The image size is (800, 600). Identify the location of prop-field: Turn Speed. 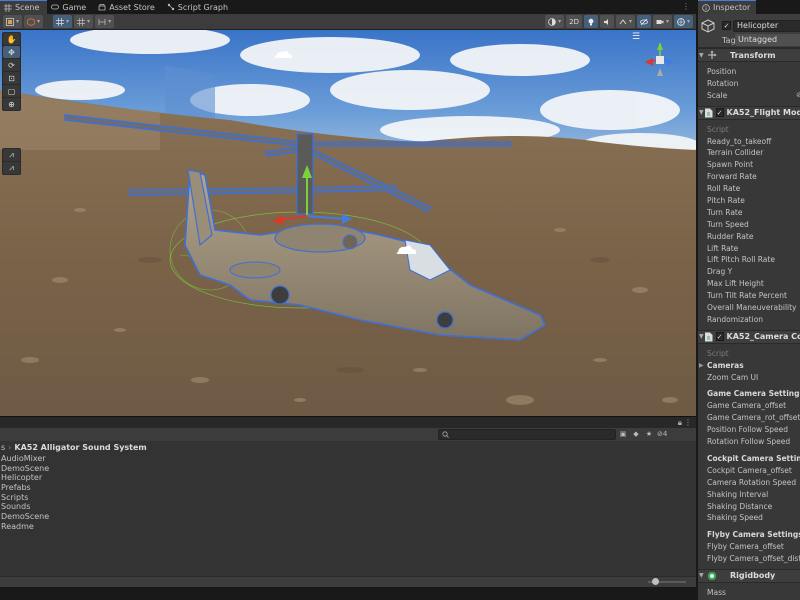
(728, 224).